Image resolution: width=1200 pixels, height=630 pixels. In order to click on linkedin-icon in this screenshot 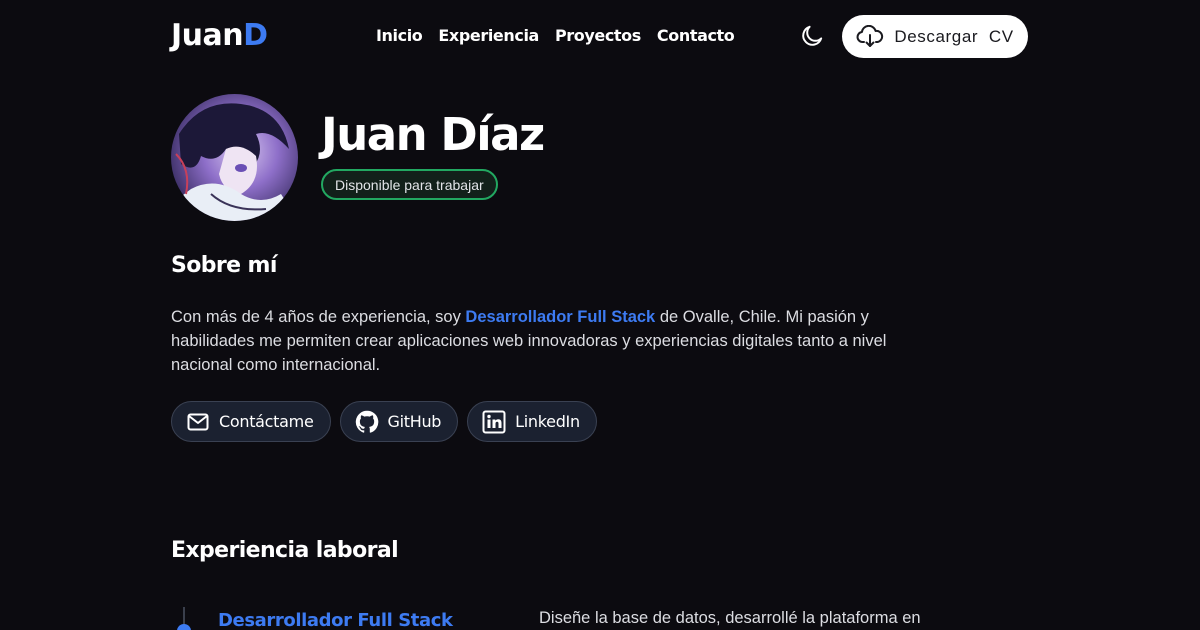, I will do `click(494, 421)`.